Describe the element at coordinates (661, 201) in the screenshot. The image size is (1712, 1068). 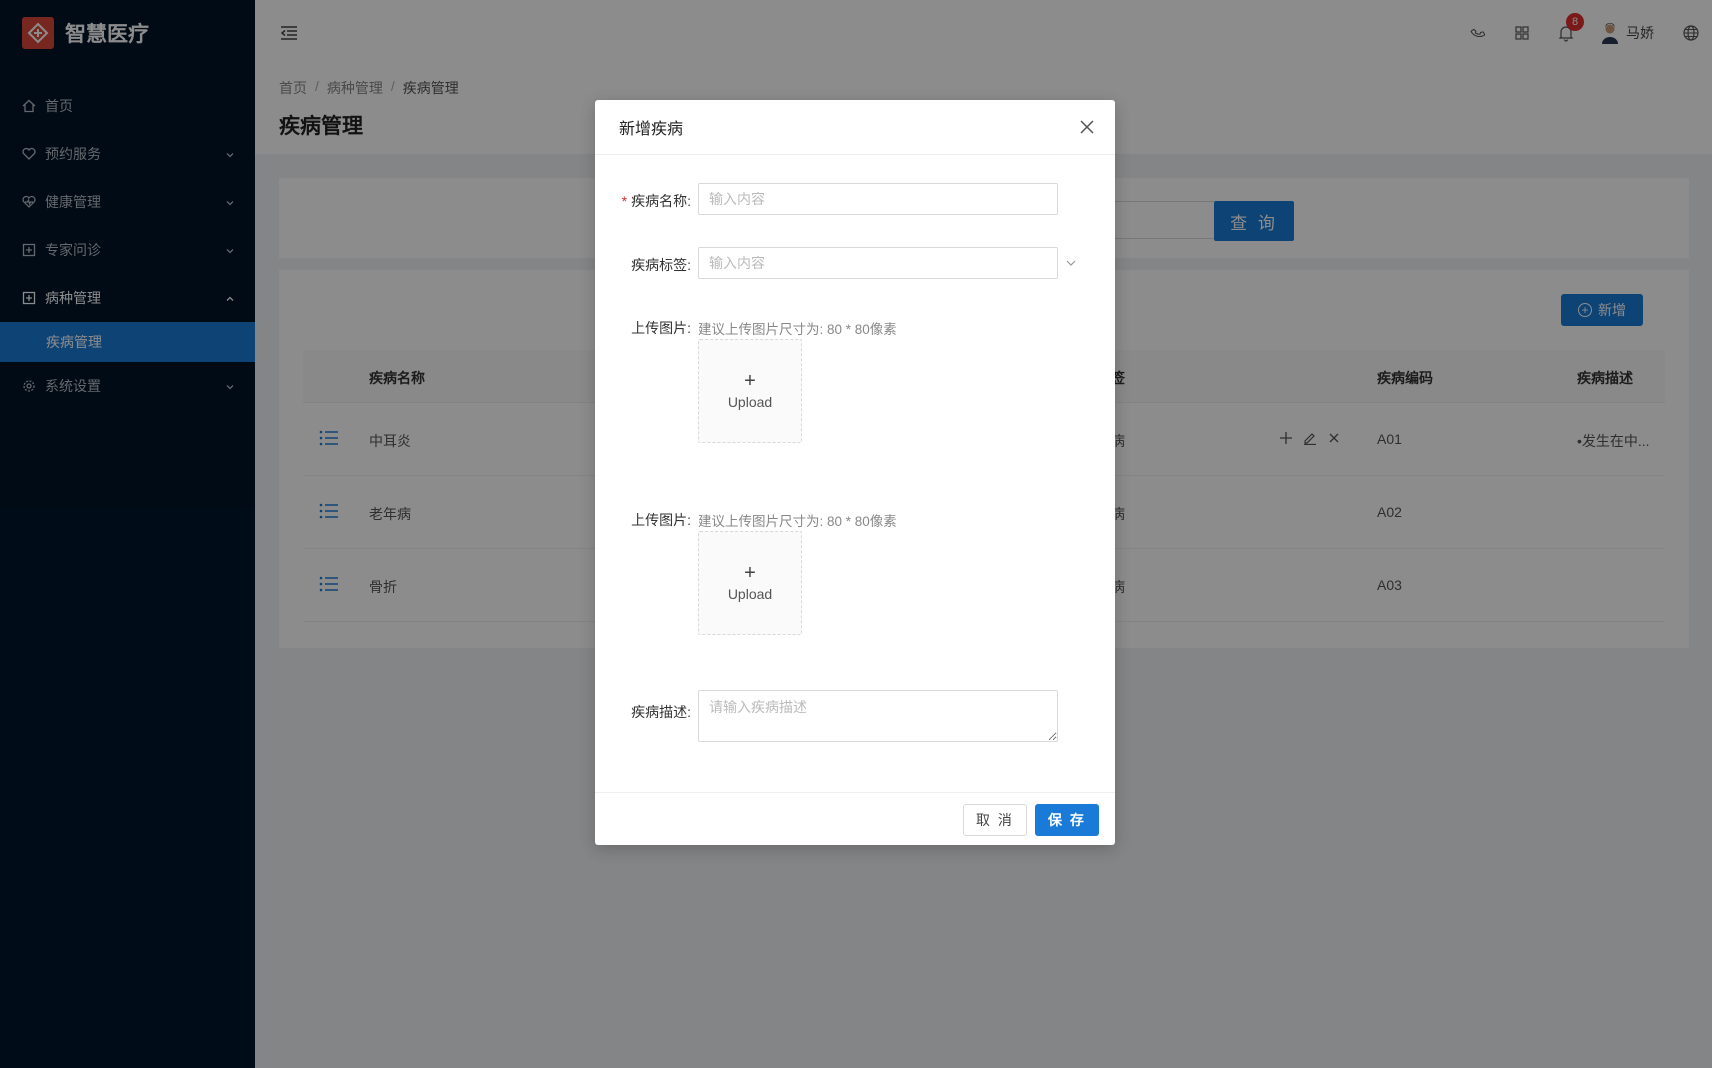
I see `field-label-name-text: 疾病名称:` at that location.